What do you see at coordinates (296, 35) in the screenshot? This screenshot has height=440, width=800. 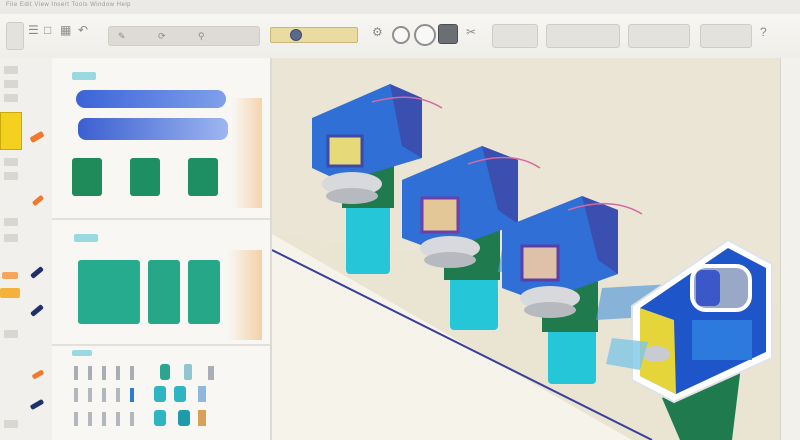 I see `display-button` at bounding box center [296, 35].